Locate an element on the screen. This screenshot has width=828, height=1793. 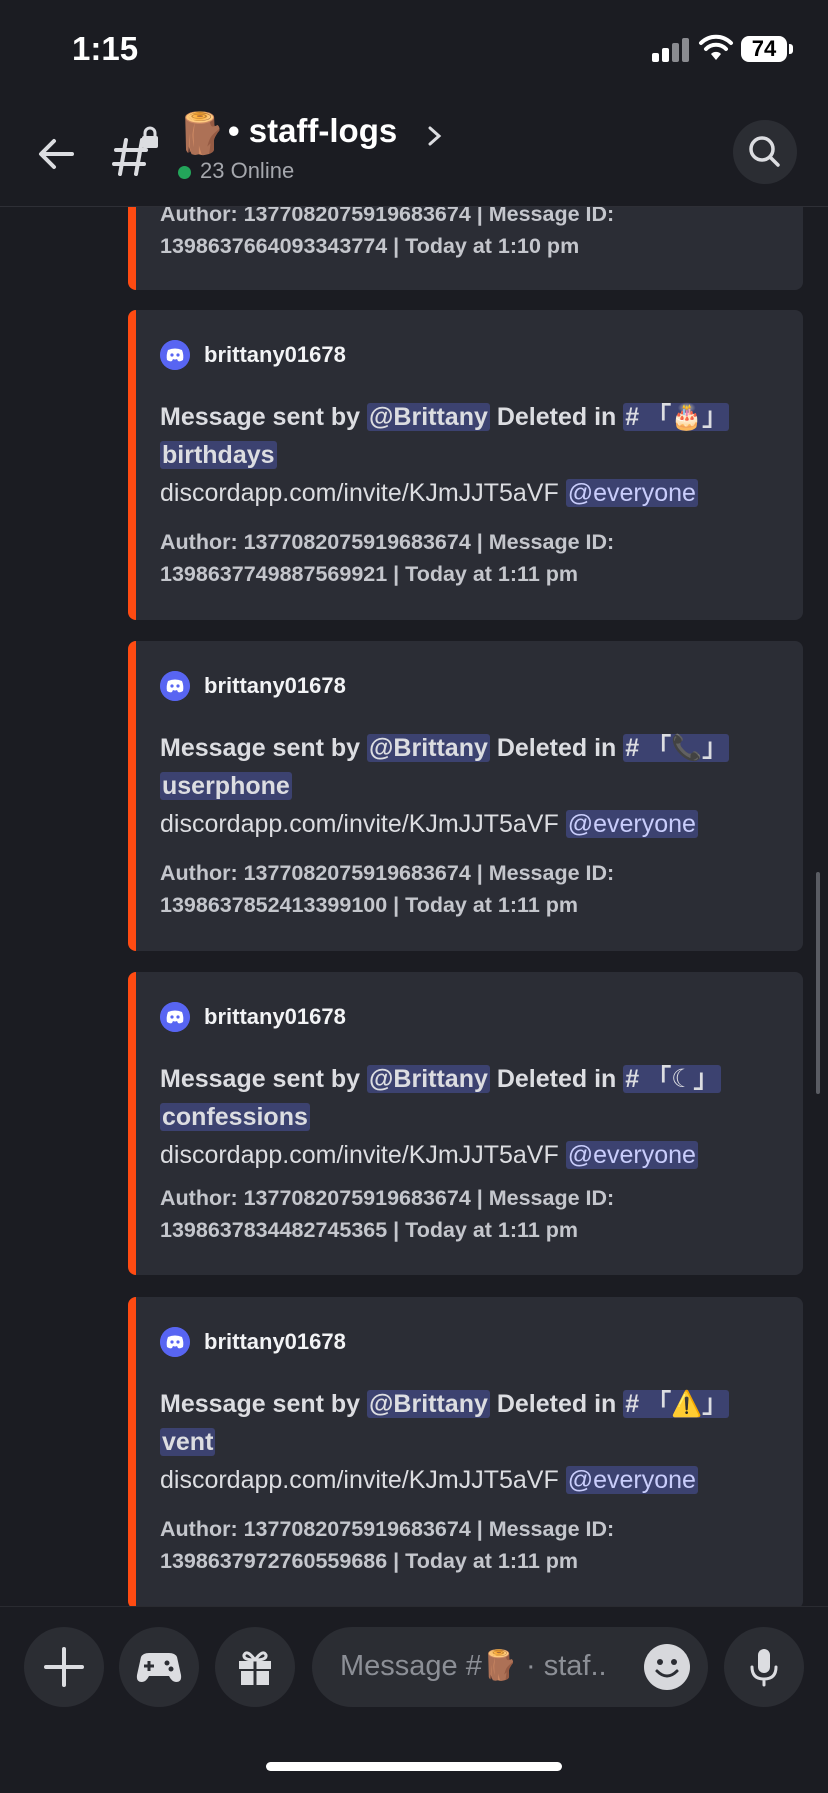
footer-line: 1398637664093343774 | Today at 1:10 pm is located at coordinates (370, 246).